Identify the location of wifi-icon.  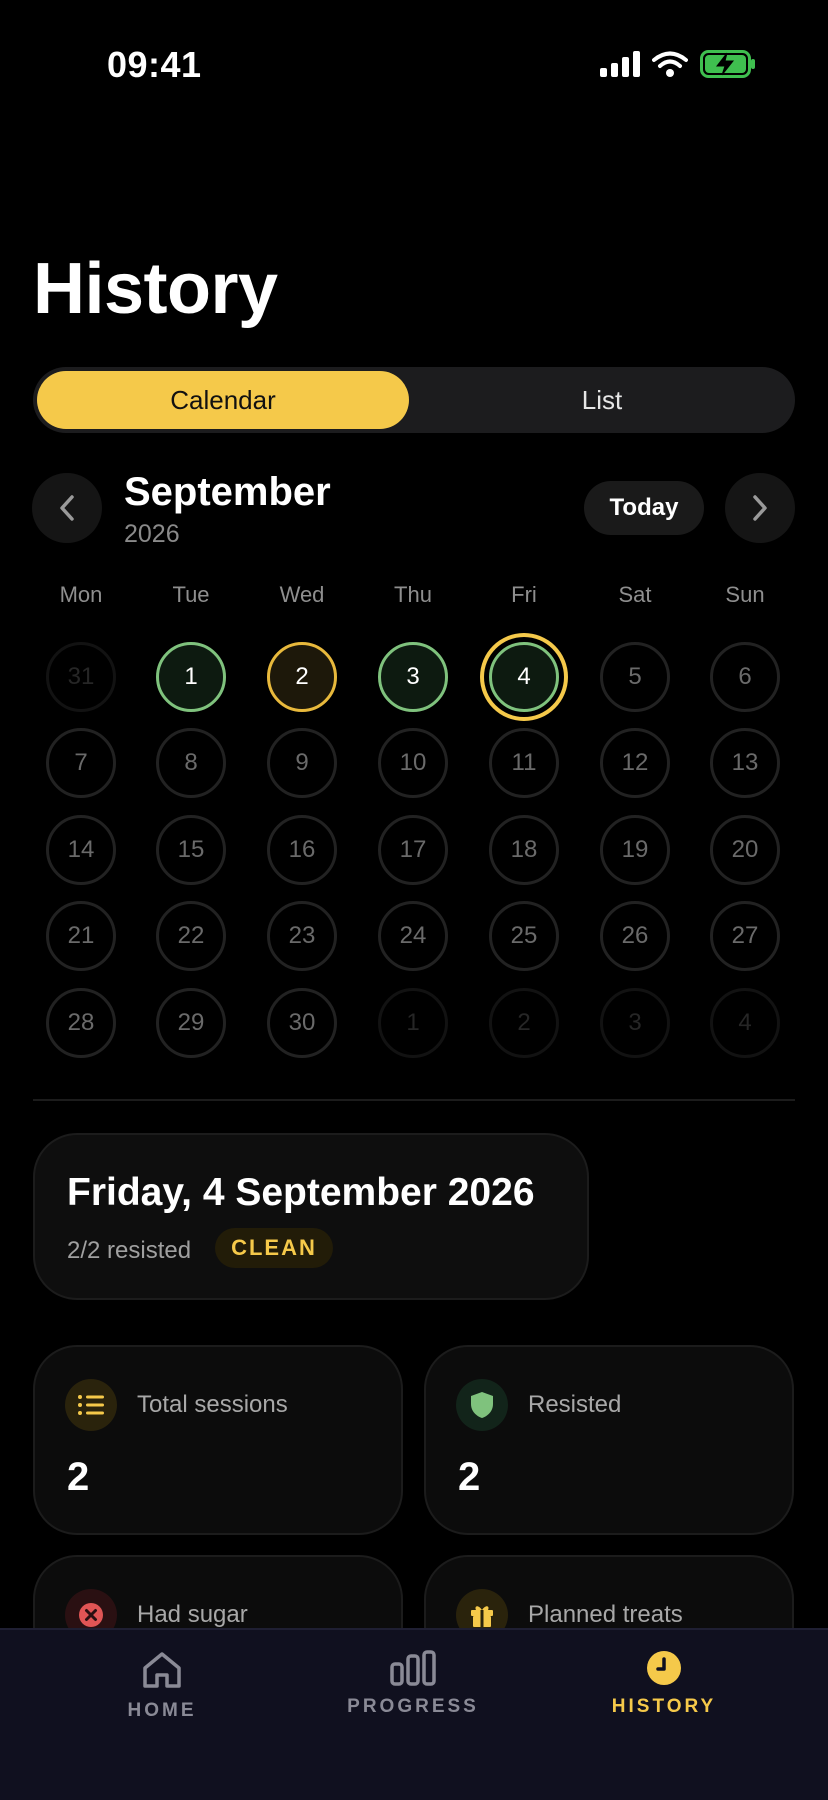
(670, 64).